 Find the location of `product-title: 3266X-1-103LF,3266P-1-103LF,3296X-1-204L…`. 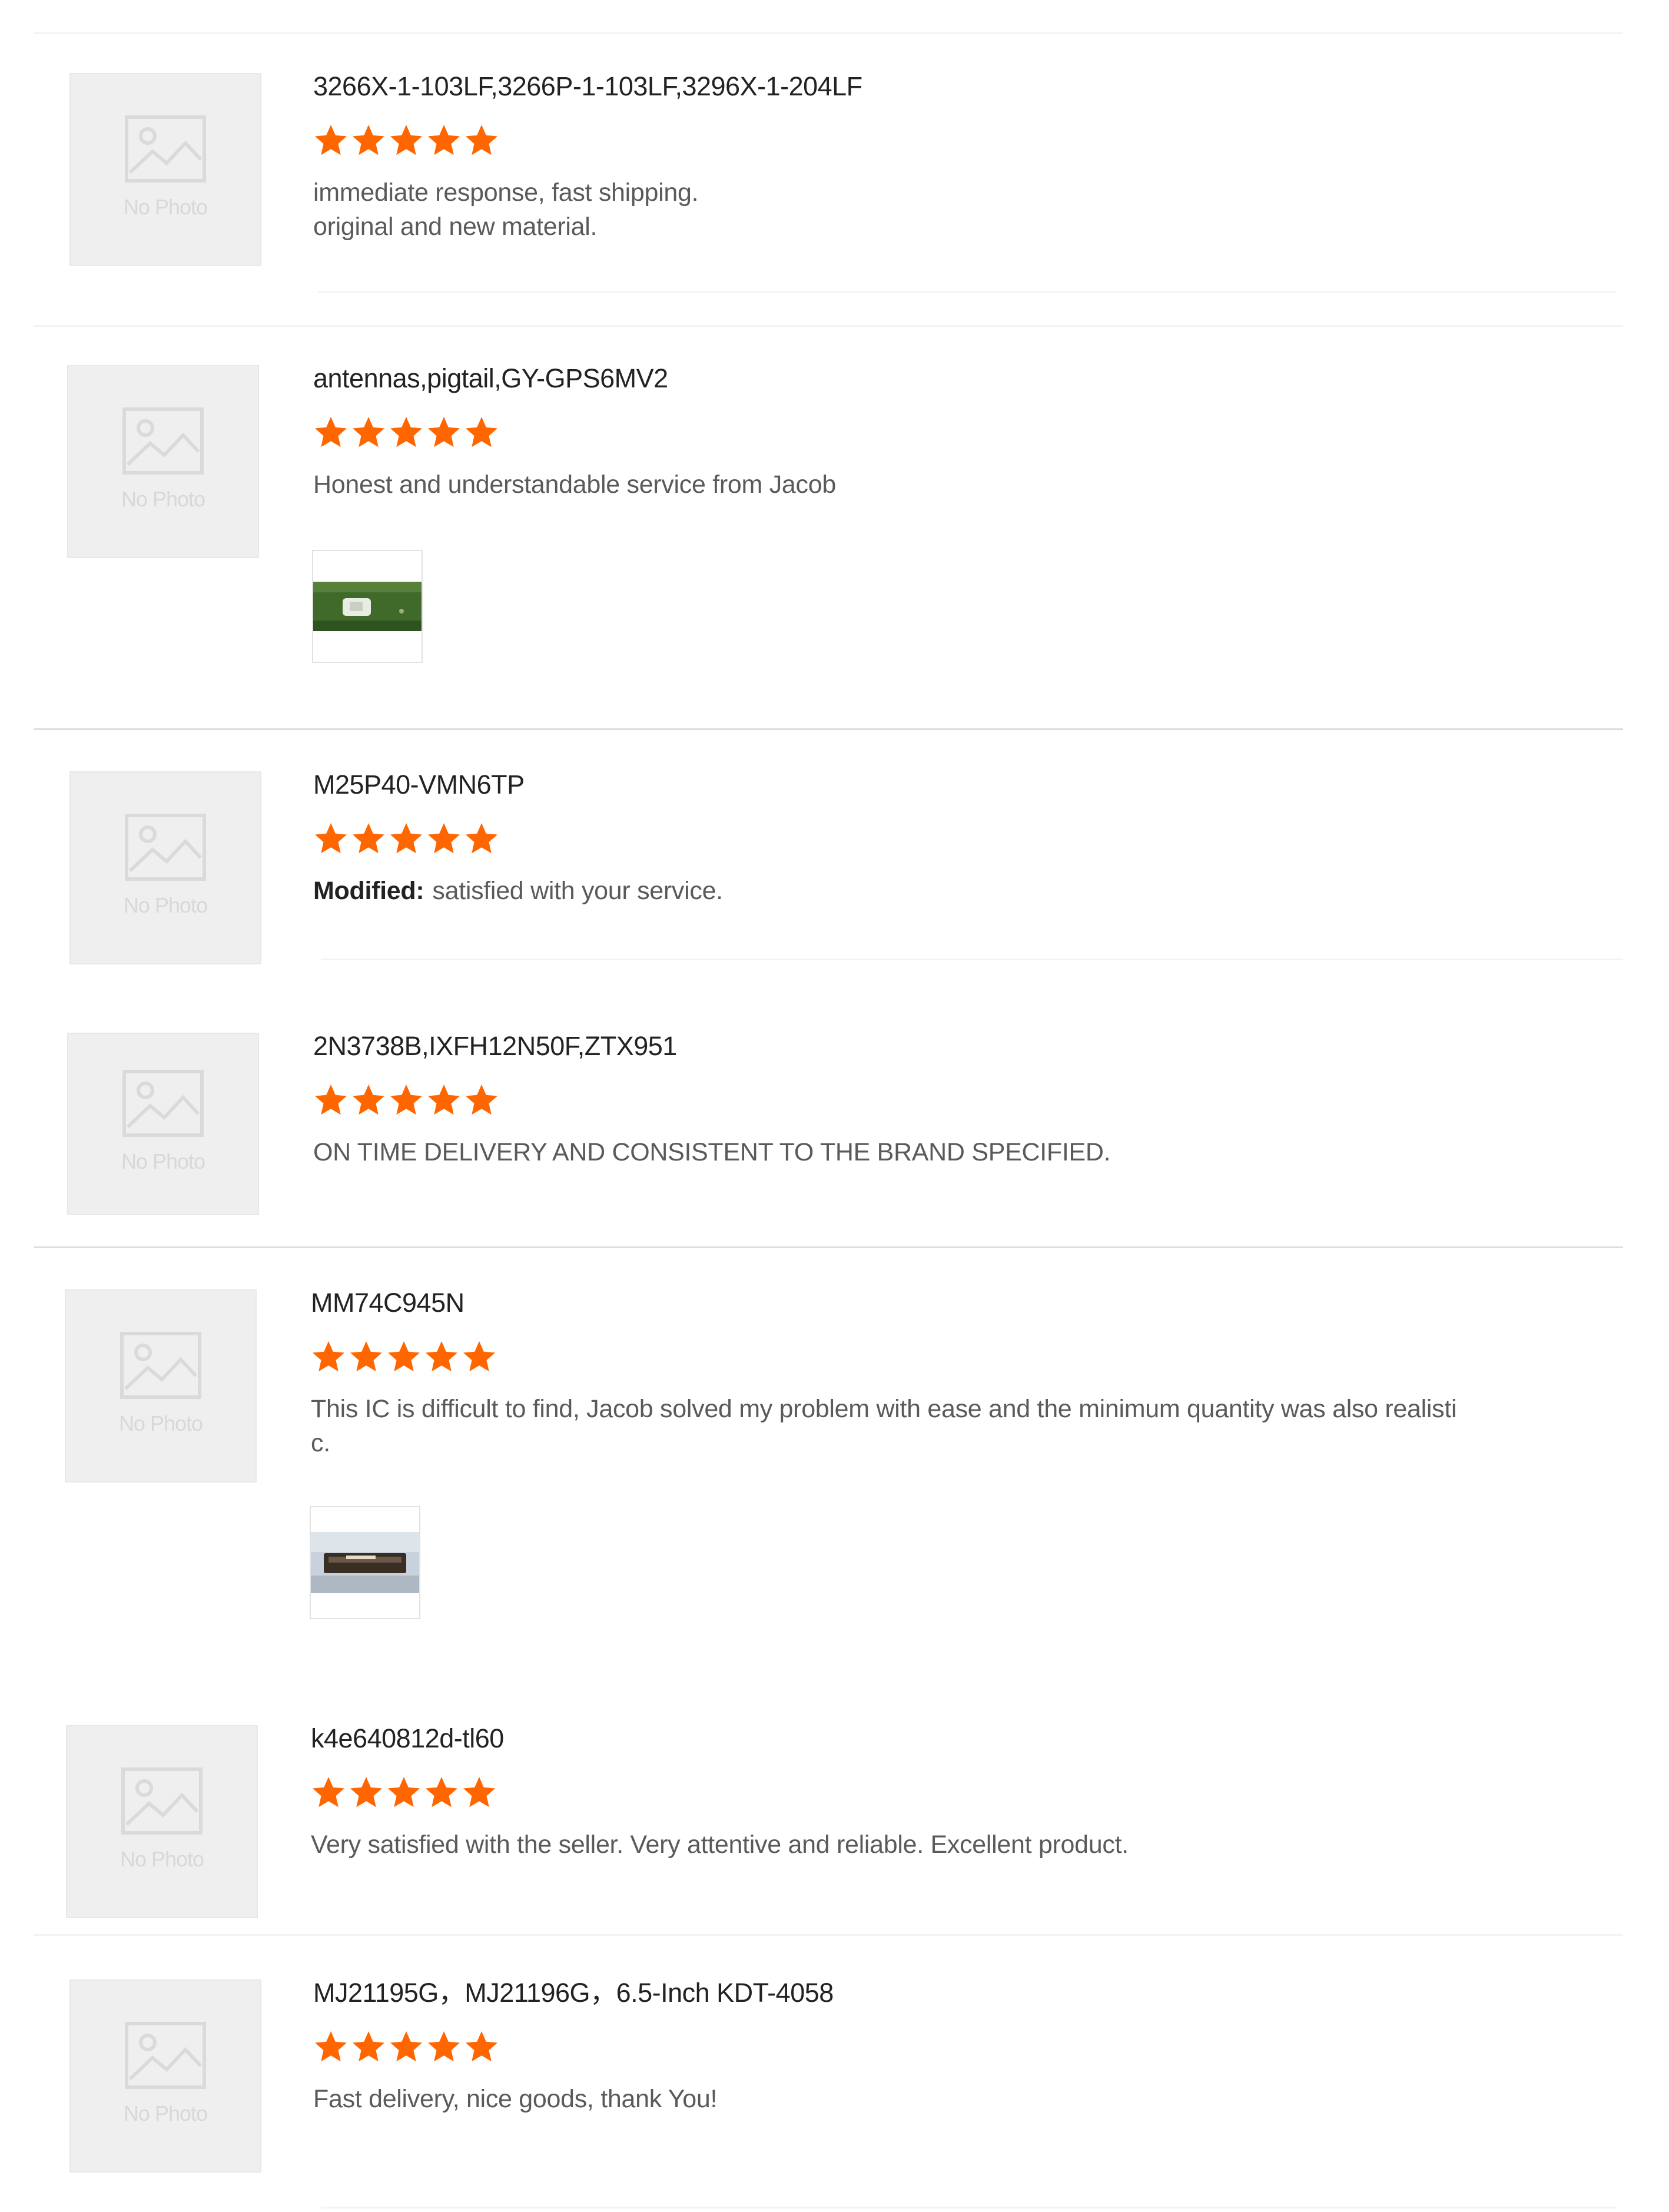

product-title: 3266X-1-103LF,3266P-1-103LF,3296X-1-204L… is located at coordinates (967, 86).